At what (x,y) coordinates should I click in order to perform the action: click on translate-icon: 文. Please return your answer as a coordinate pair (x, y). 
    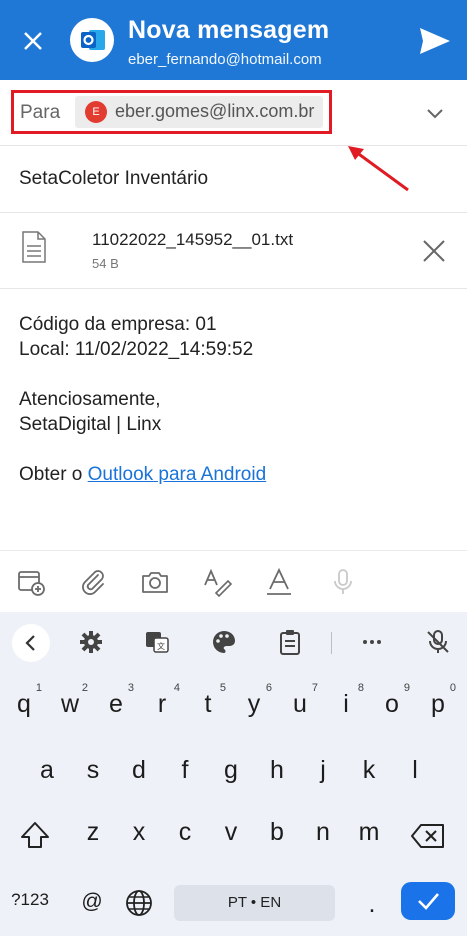
    Looking at the image, I should click on (157, 642).